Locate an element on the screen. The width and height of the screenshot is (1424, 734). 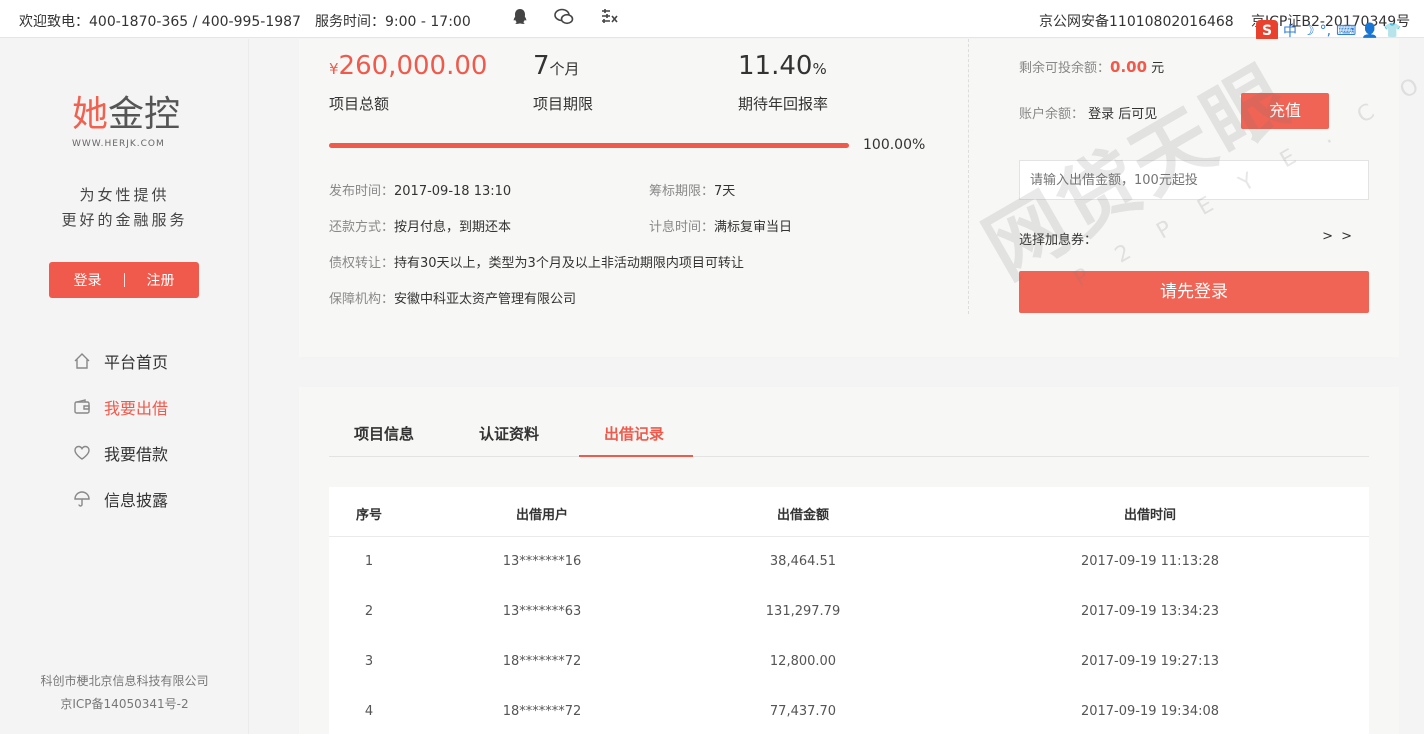
auth-divider is located at coordinates (124, 280).